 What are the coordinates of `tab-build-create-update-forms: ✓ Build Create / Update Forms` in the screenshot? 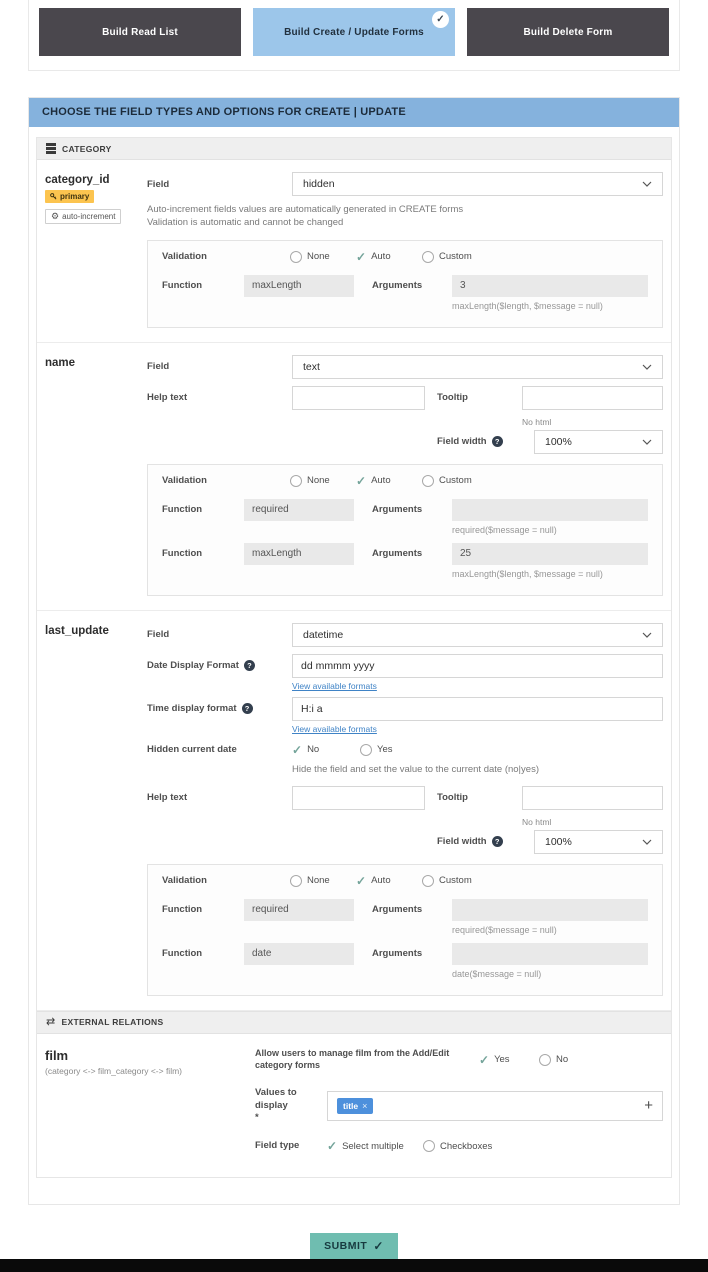 It's located at (354, 32).